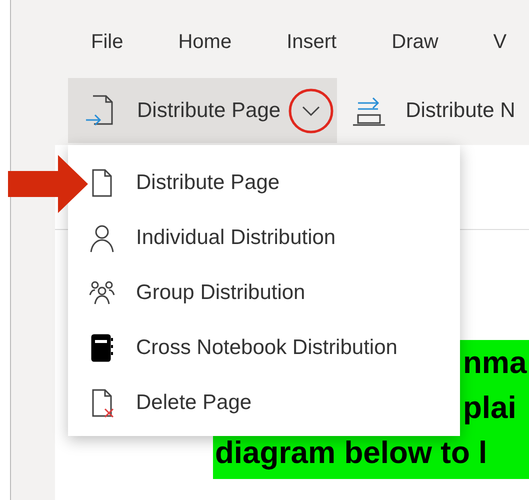 The width and height of the screenshot is (529, 500). What do you see at coordinates (107, 42) in the screenshot?
I see `menu-tab: File` at bounding box center [107, 42].